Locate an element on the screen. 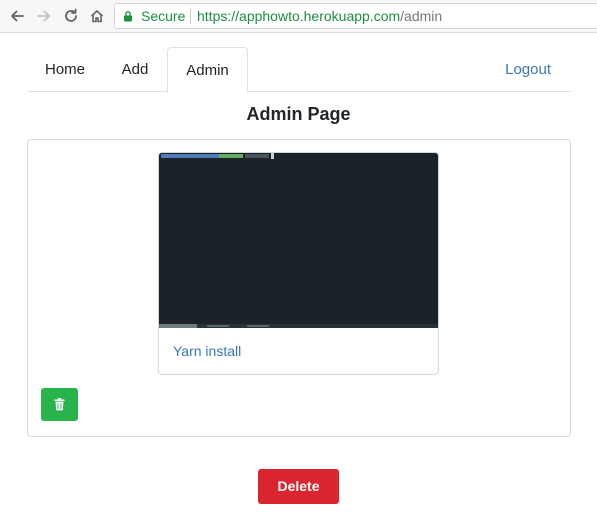 The image size is (597, 529). secure-label: Secure is located at coordinates (163, 16).